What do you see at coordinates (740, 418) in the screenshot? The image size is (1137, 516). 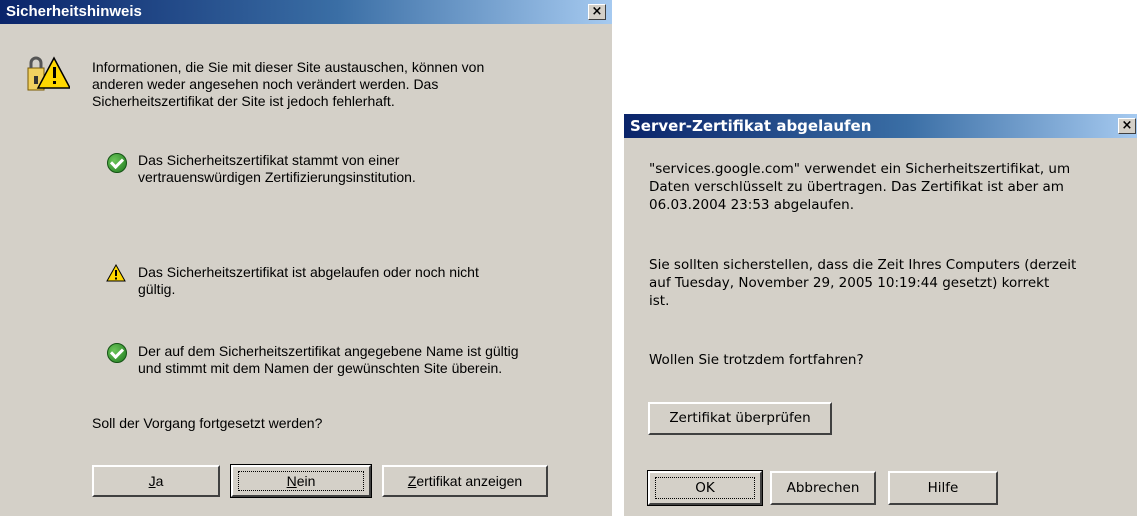 I see `check-certificate-button: Zertifikat überprüfen` at bounding box center [740, 418].